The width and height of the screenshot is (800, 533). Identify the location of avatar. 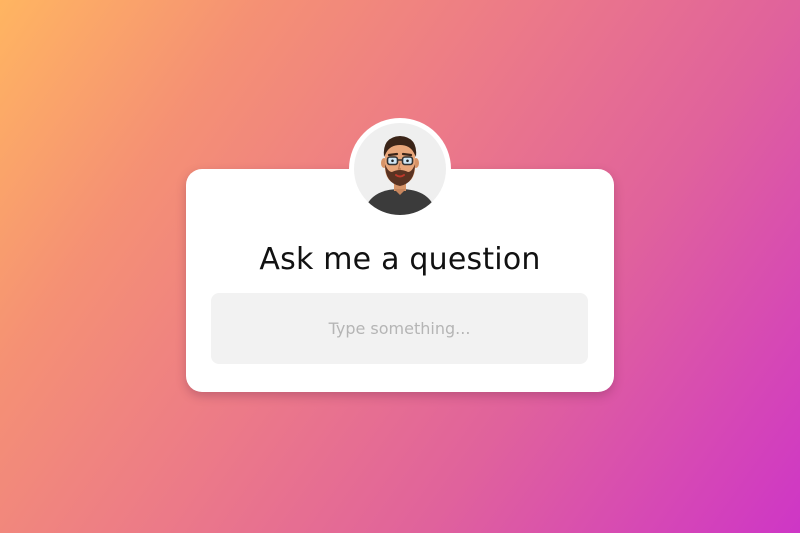
(400, 169).